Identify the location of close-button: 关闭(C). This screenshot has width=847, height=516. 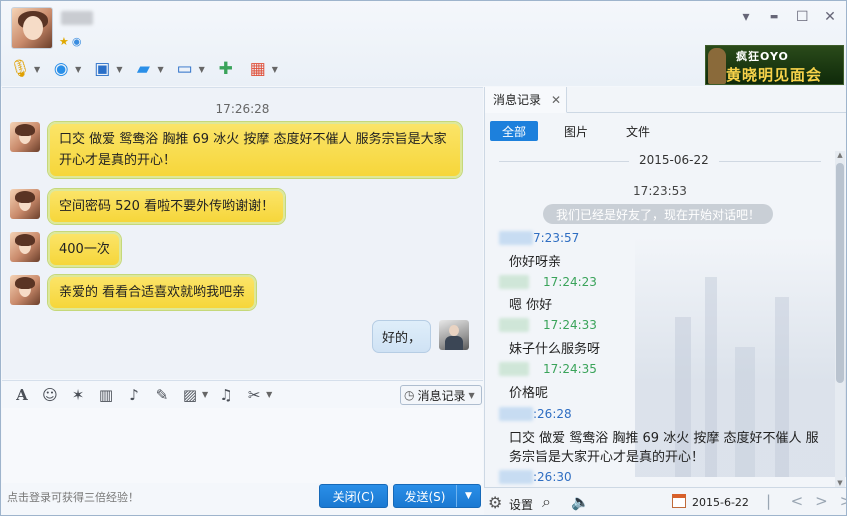
(353, 496).